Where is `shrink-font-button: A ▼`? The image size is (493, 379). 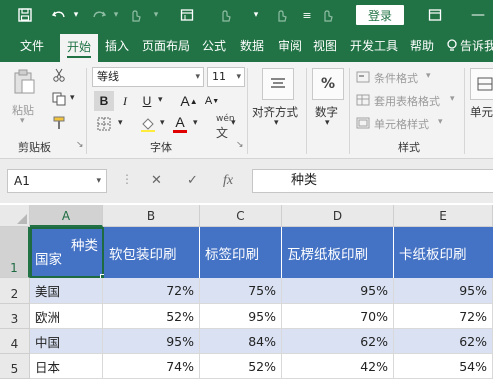 shrink-font-button: A ▼ is located at coordinates (212, 101).